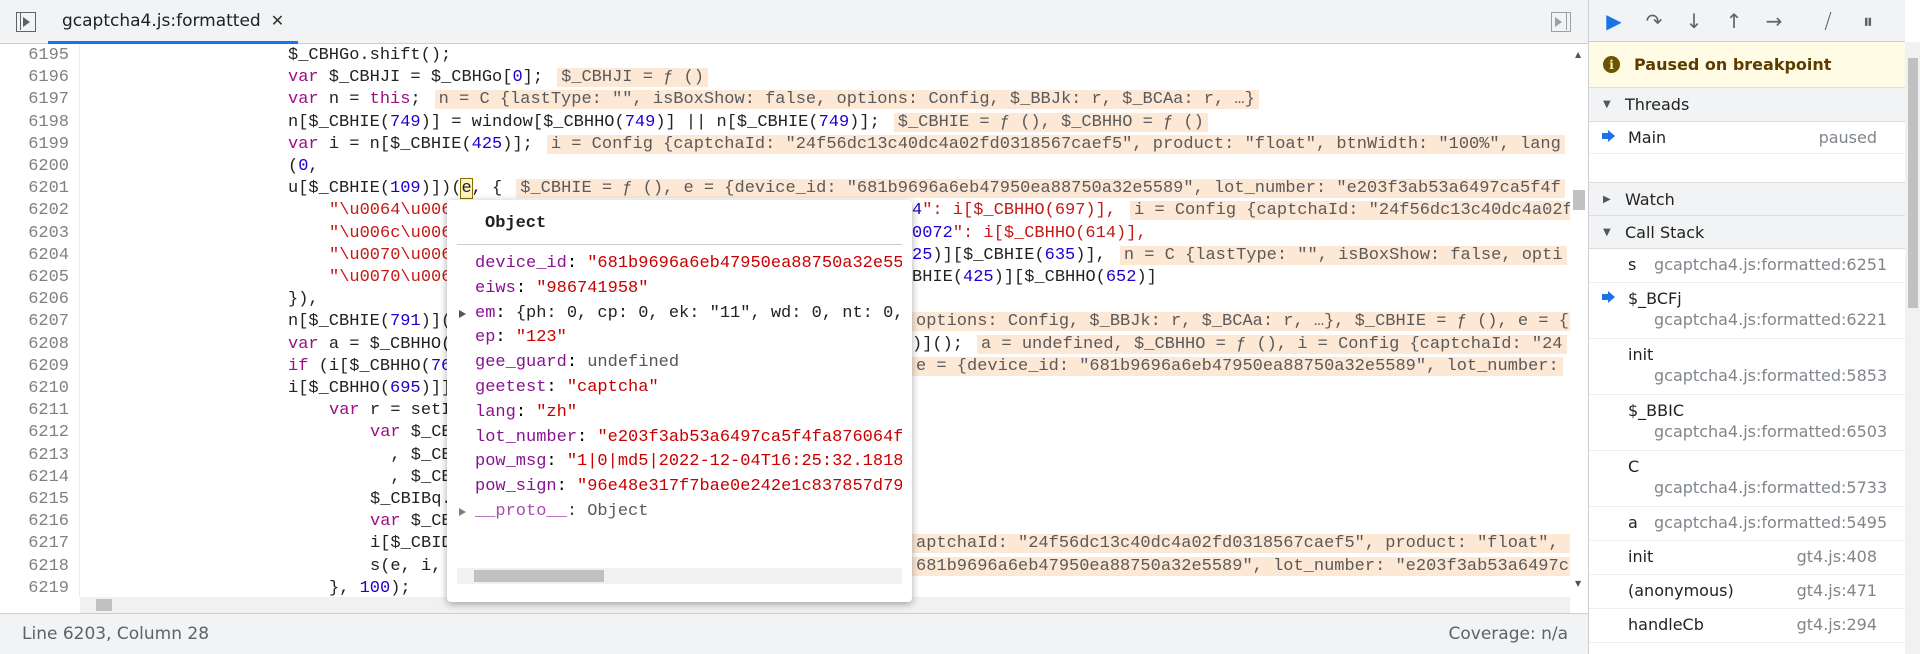 The width and height of the screenshot is (1920, 654). I want to click on frame-location: gcaptcha4.js:formatted:5495, so click(1770, 522).